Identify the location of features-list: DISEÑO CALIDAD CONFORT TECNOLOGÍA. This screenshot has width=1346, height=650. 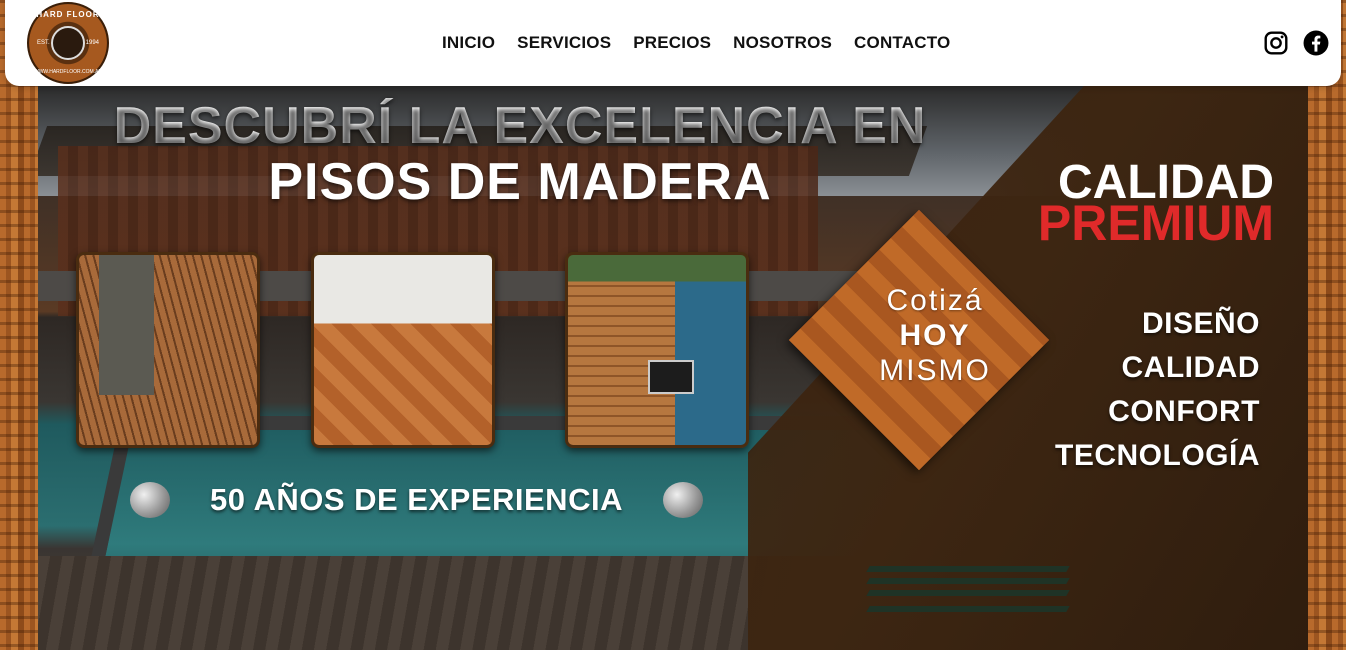
(1157, 390).